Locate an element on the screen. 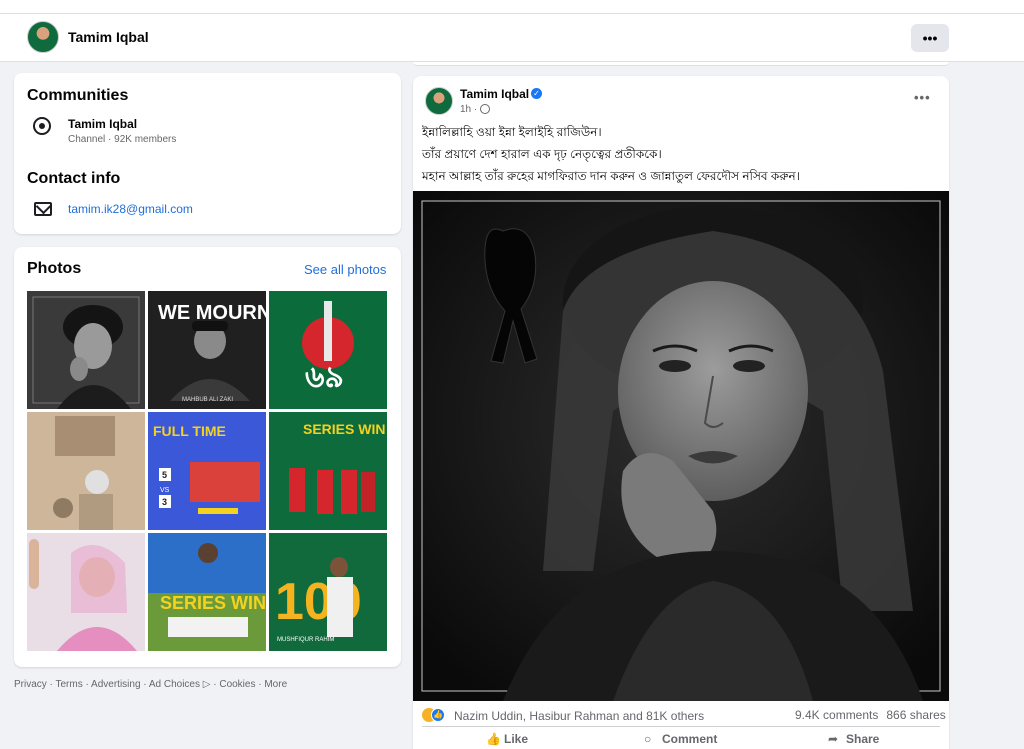  post-timestamp: 1h · is located at coordinates (468, 109).